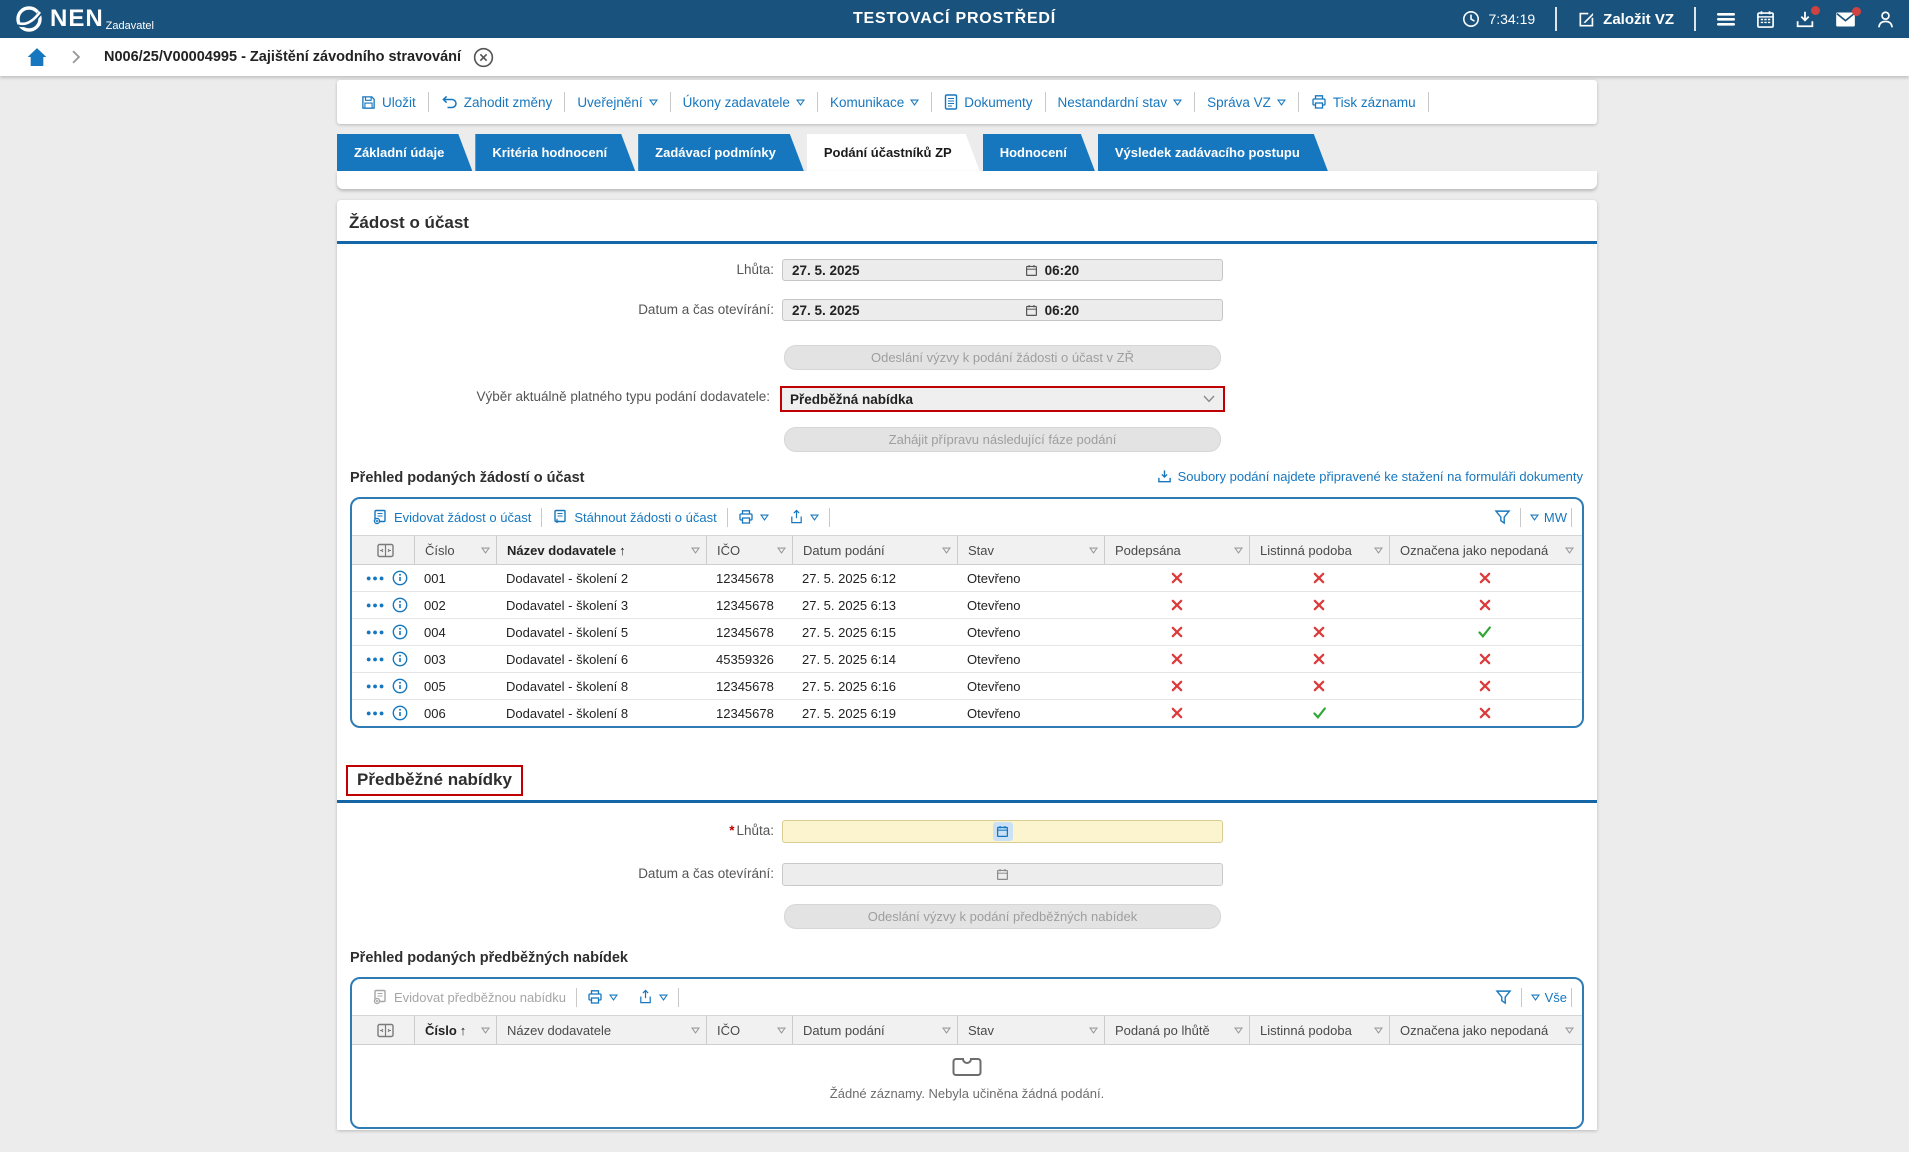  What do you see at coordinates (1121, 102) in the screenshot?
I see `toolbar-nestandardni-stav: Nestandardní stav` at bounding box center [1121, 102].